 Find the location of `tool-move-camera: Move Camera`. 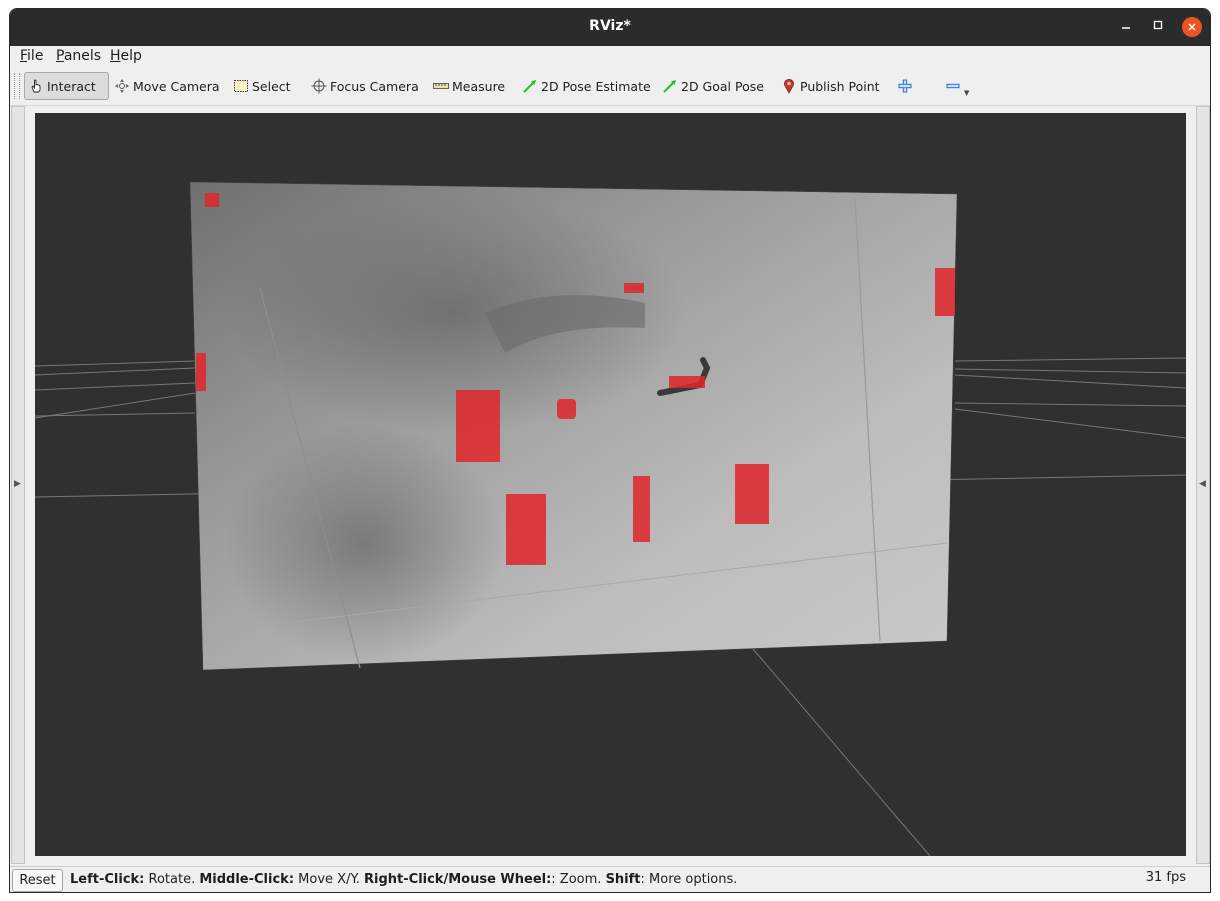

tool-move-camera: Move Camera is located at coordinates (167, 86).